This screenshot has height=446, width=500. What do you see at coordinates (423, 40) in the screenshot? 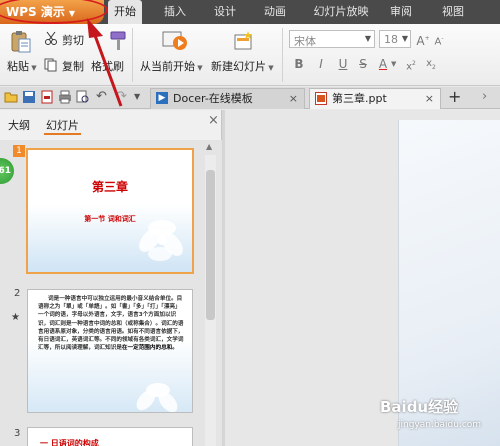
I see `grow-font-icon: A+` at bounding box center [423, 40].